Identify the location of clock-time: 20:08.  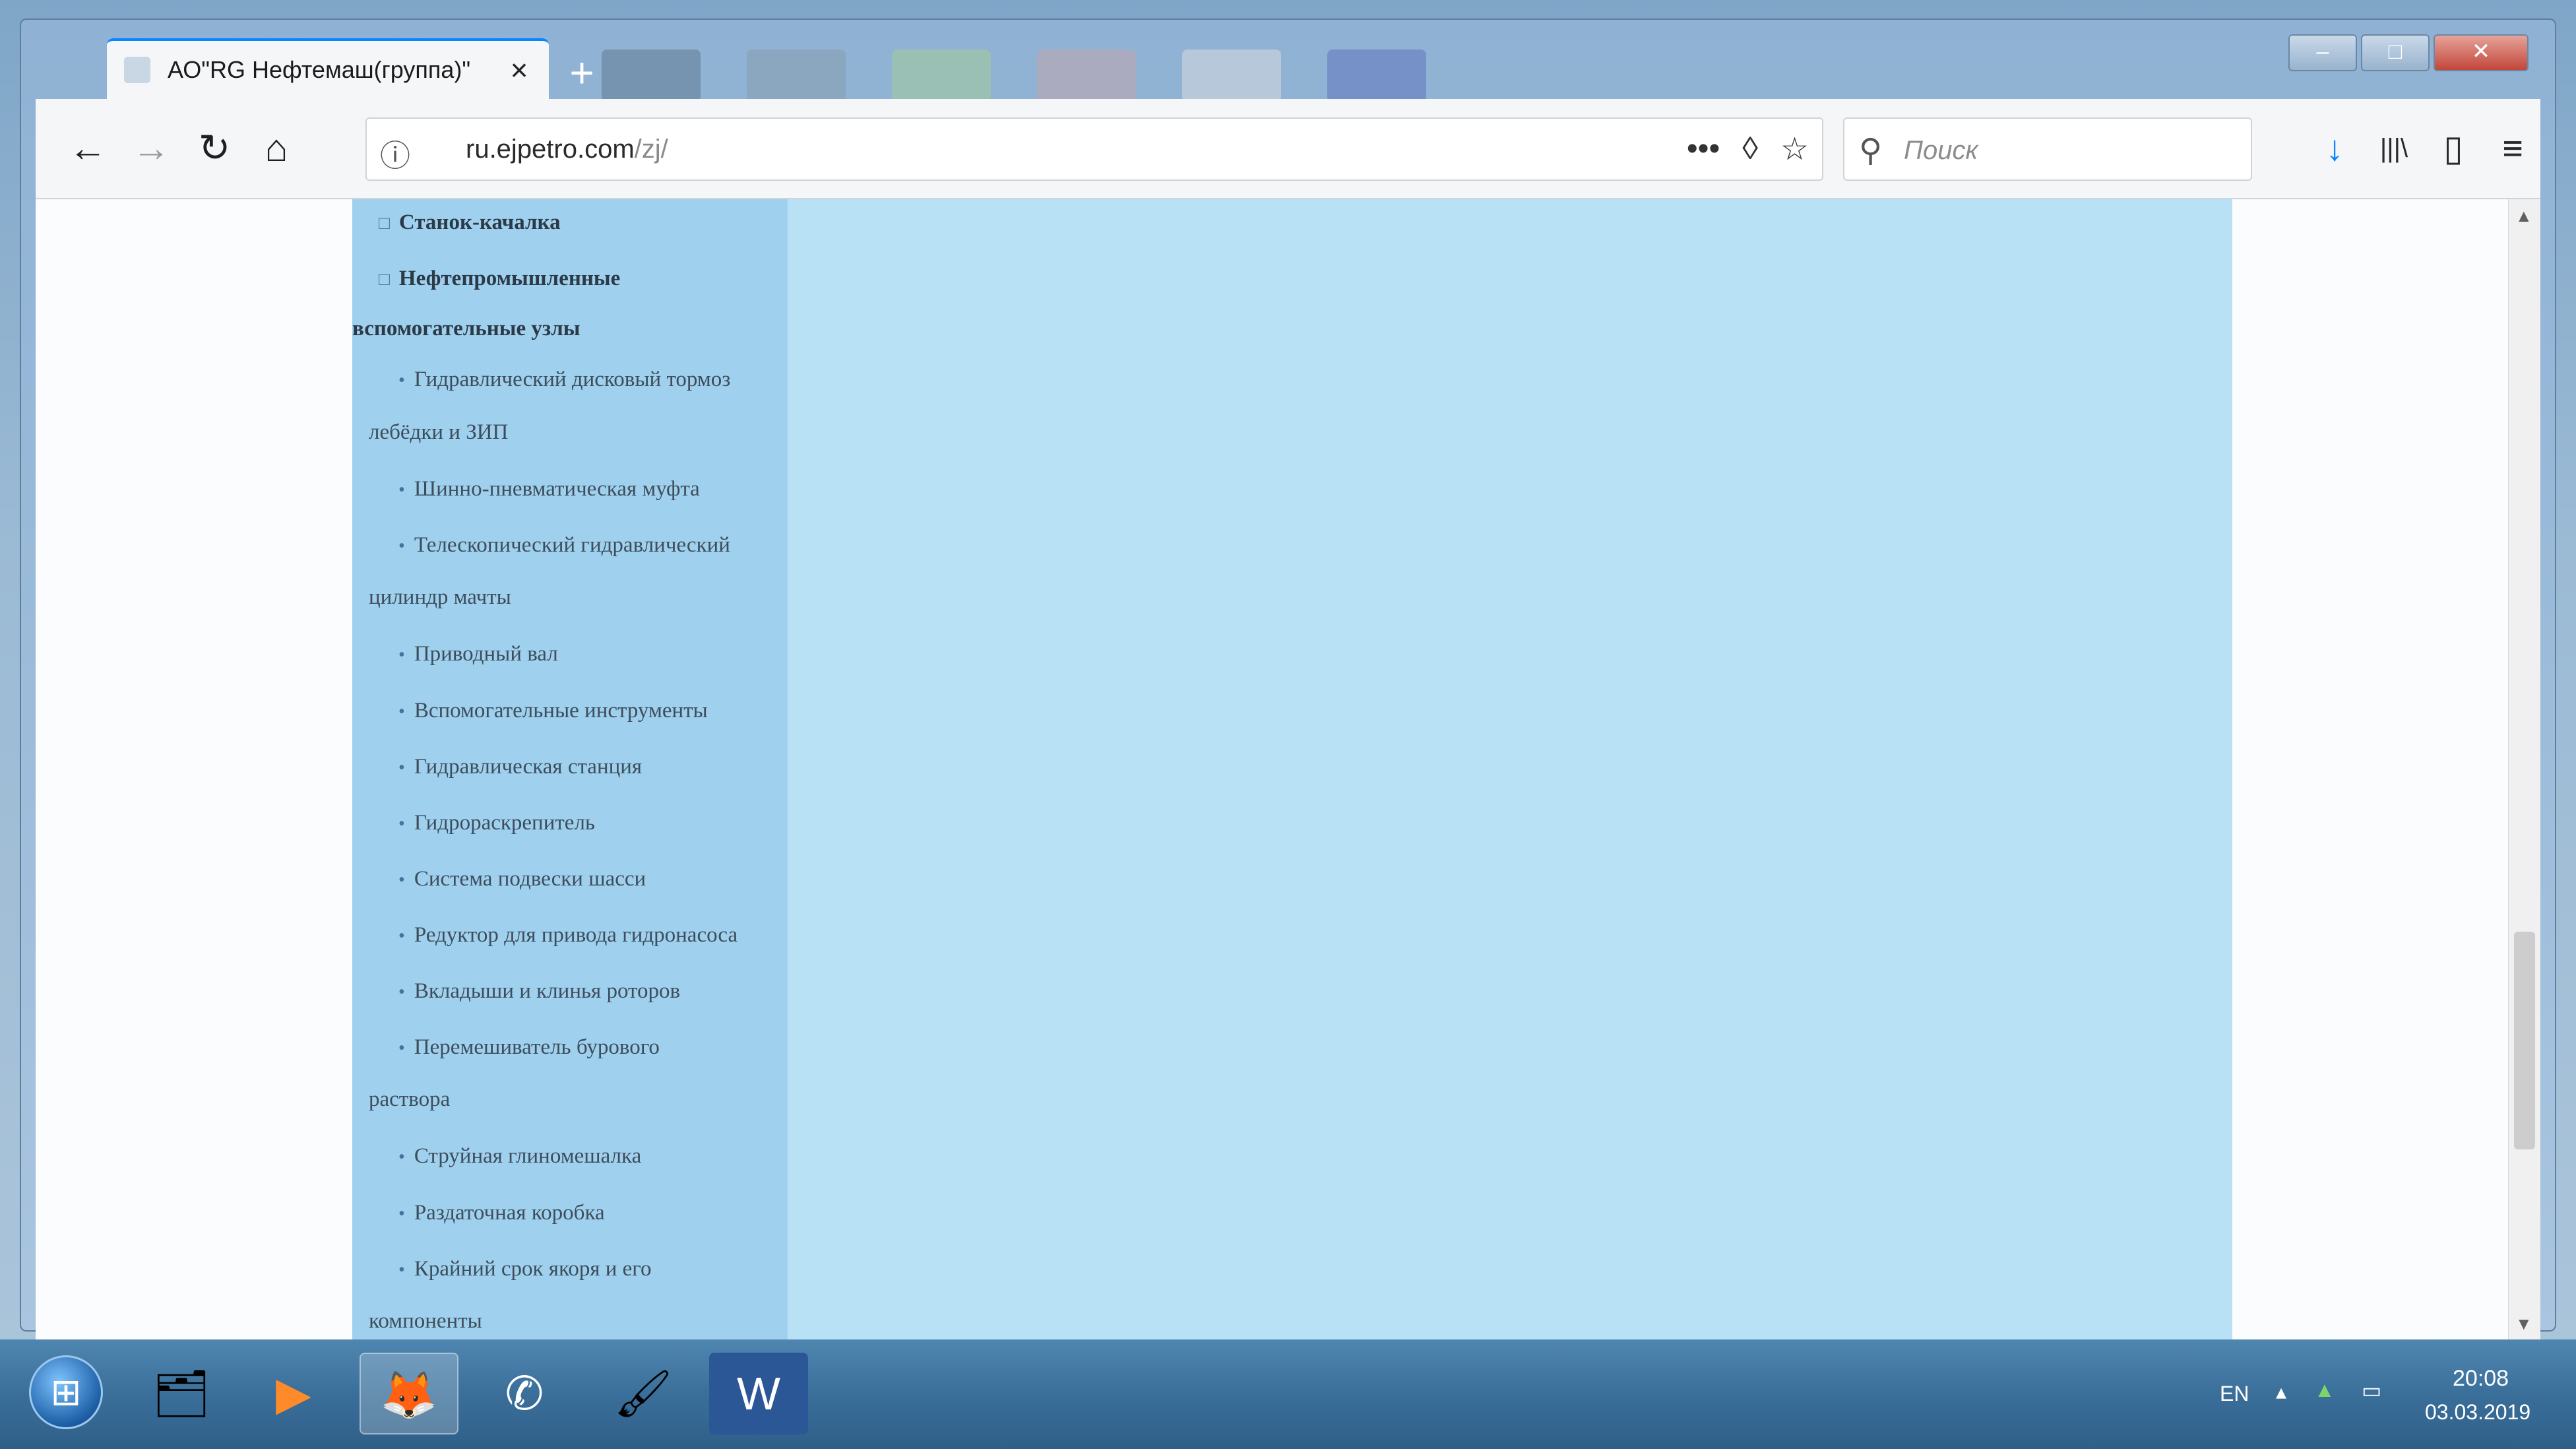
(2481, 1379).